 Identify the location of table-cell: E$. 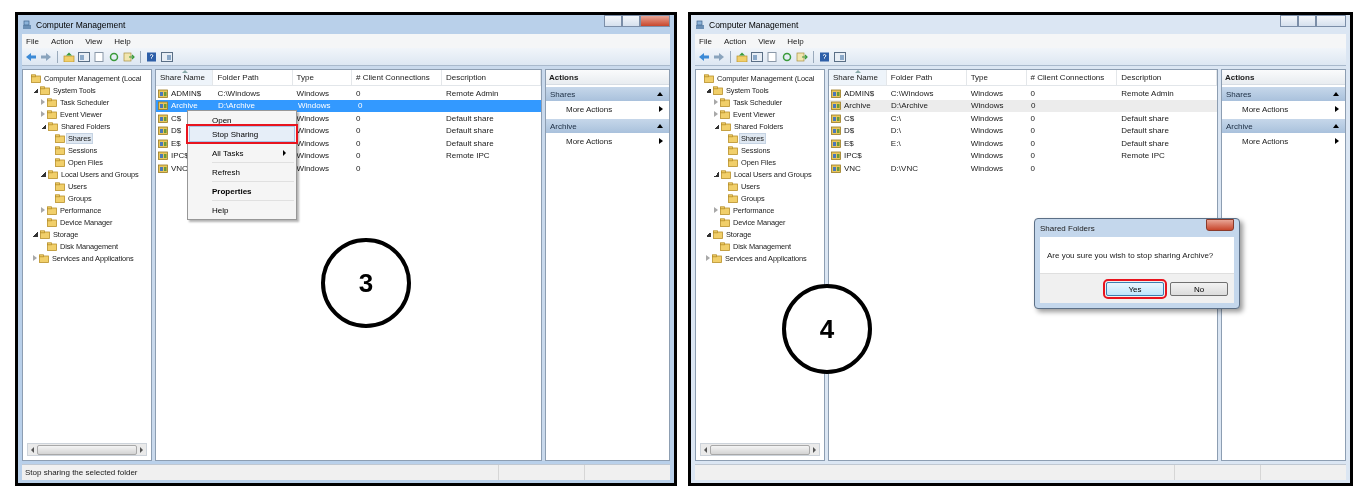
(849, 143).